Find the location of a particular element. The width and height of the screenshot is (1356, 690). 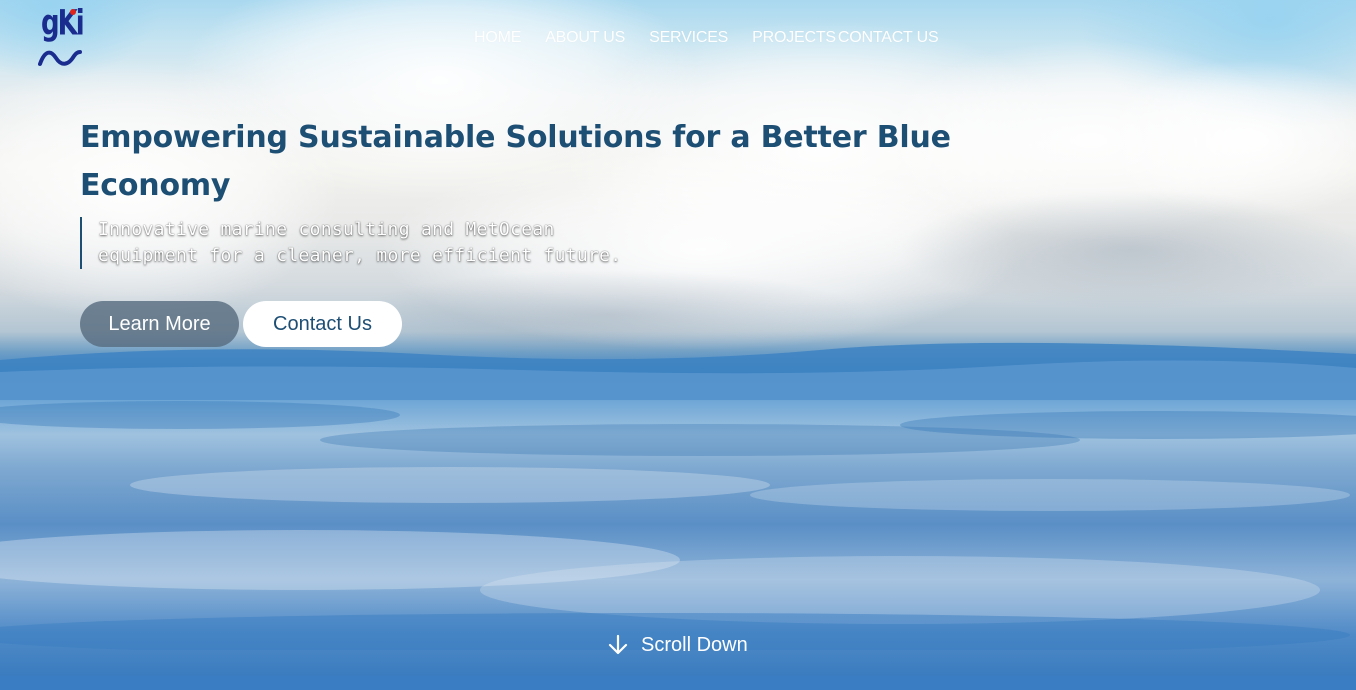

nav-item-projects: PROJECTS is located at coordinates (794, 38).